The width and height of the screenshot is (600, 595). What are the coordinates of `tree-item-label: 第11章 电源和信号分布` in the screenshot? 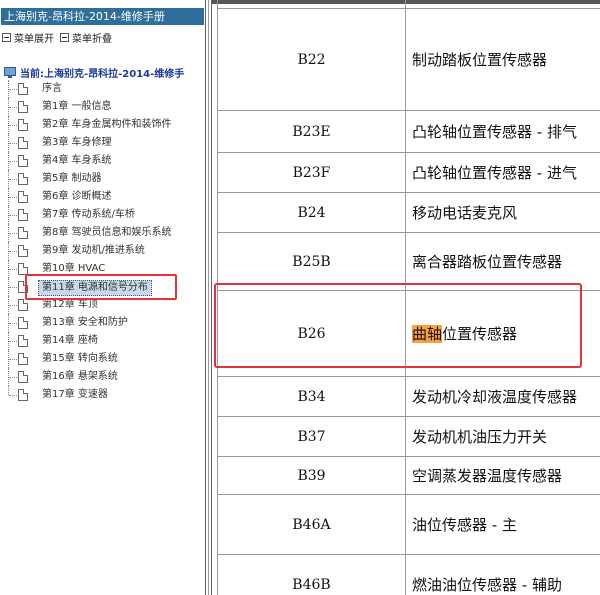 It's located at (95, 288).